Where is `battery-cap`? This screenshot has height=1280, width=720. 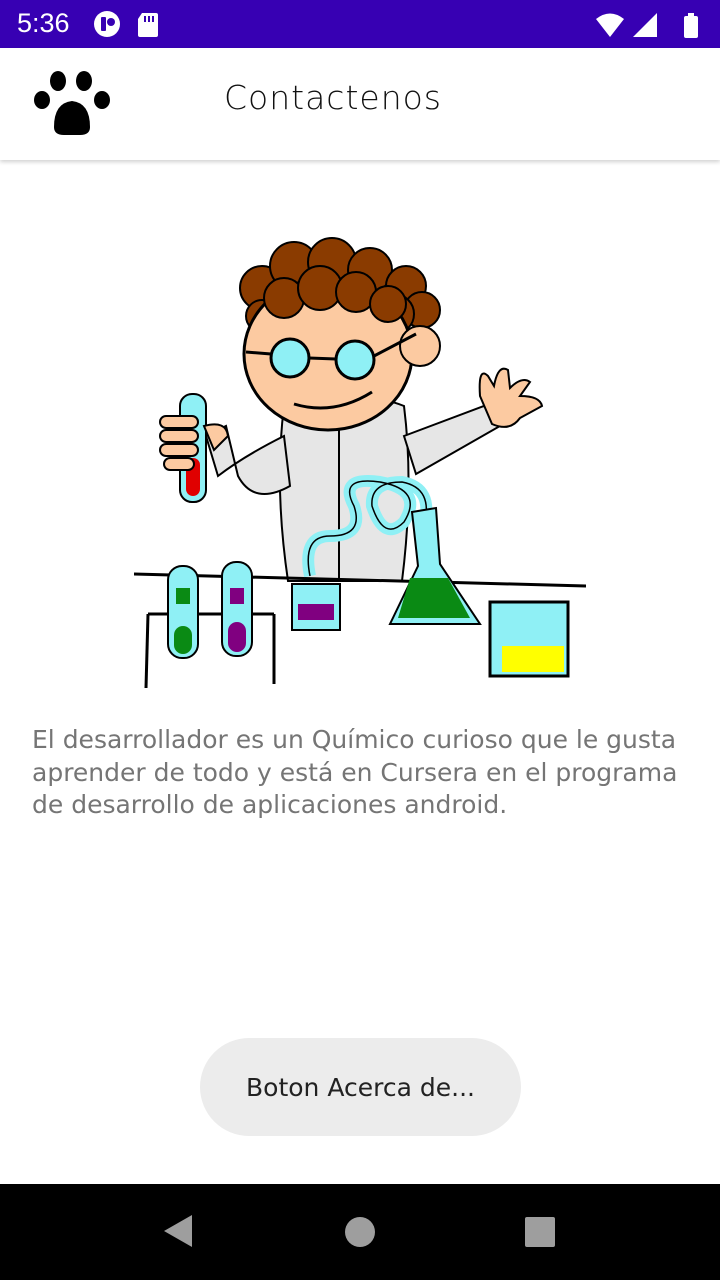
battery-cap is located at coordinates (691, 15).